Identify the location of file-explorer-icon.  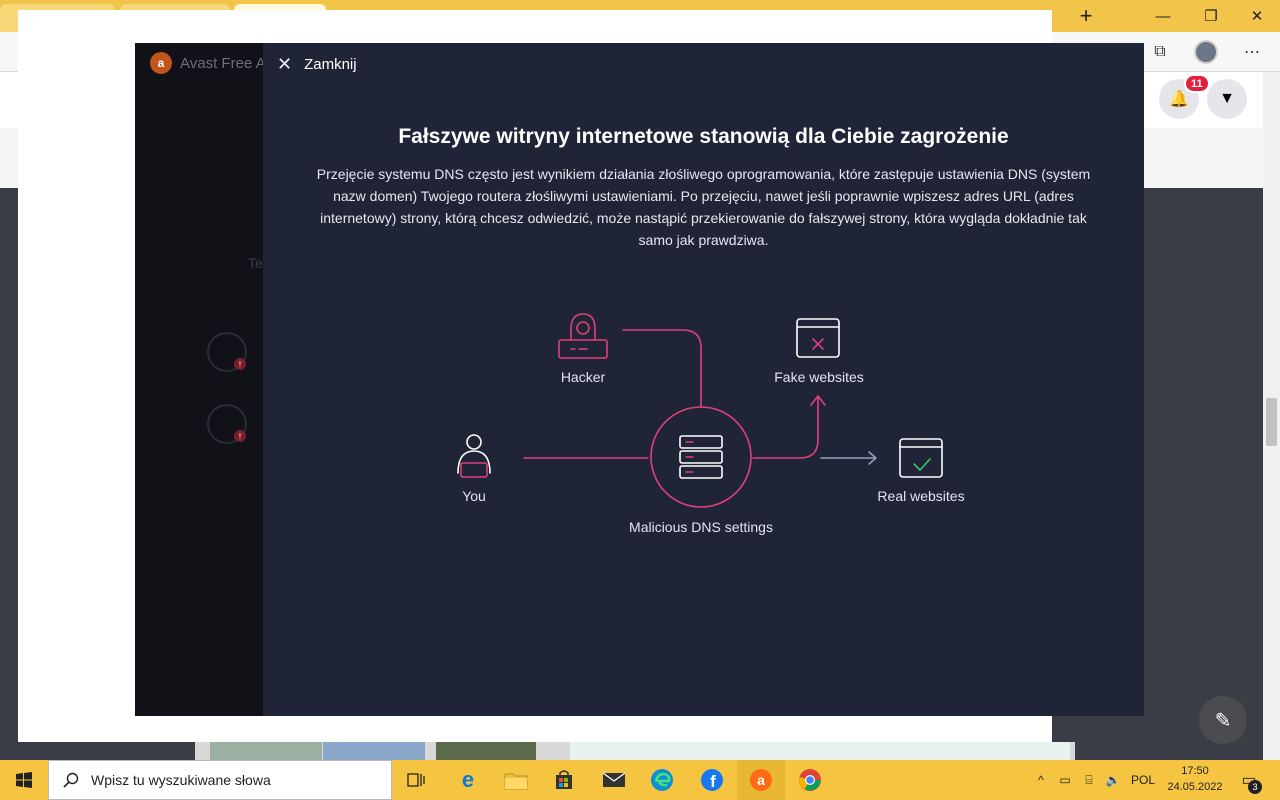
(516, 780).